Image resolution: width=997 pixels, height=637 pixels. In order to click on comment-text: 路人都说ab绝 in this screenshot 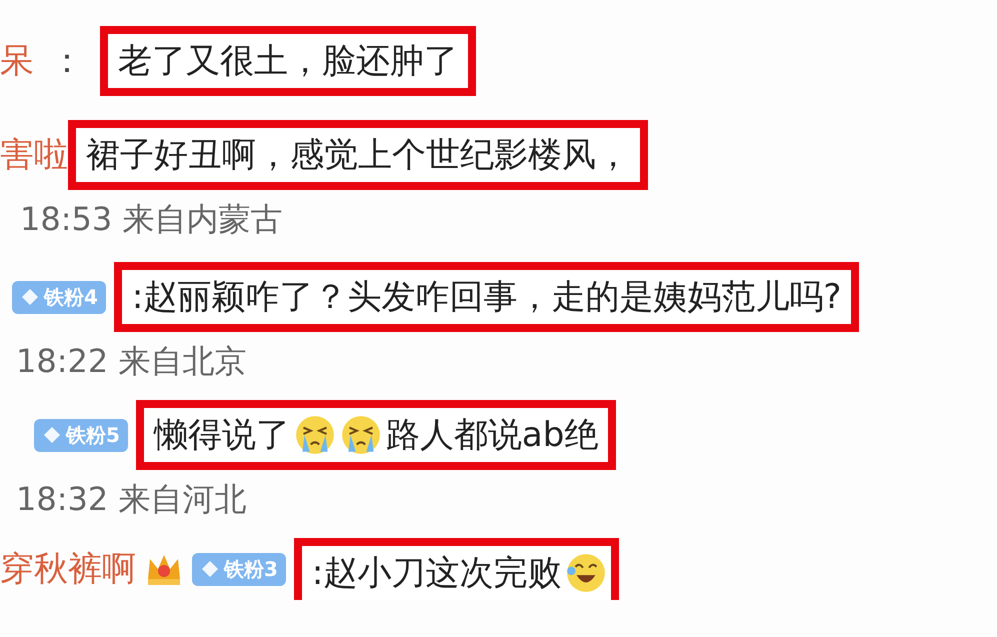, I will do `click(492, 435)`.